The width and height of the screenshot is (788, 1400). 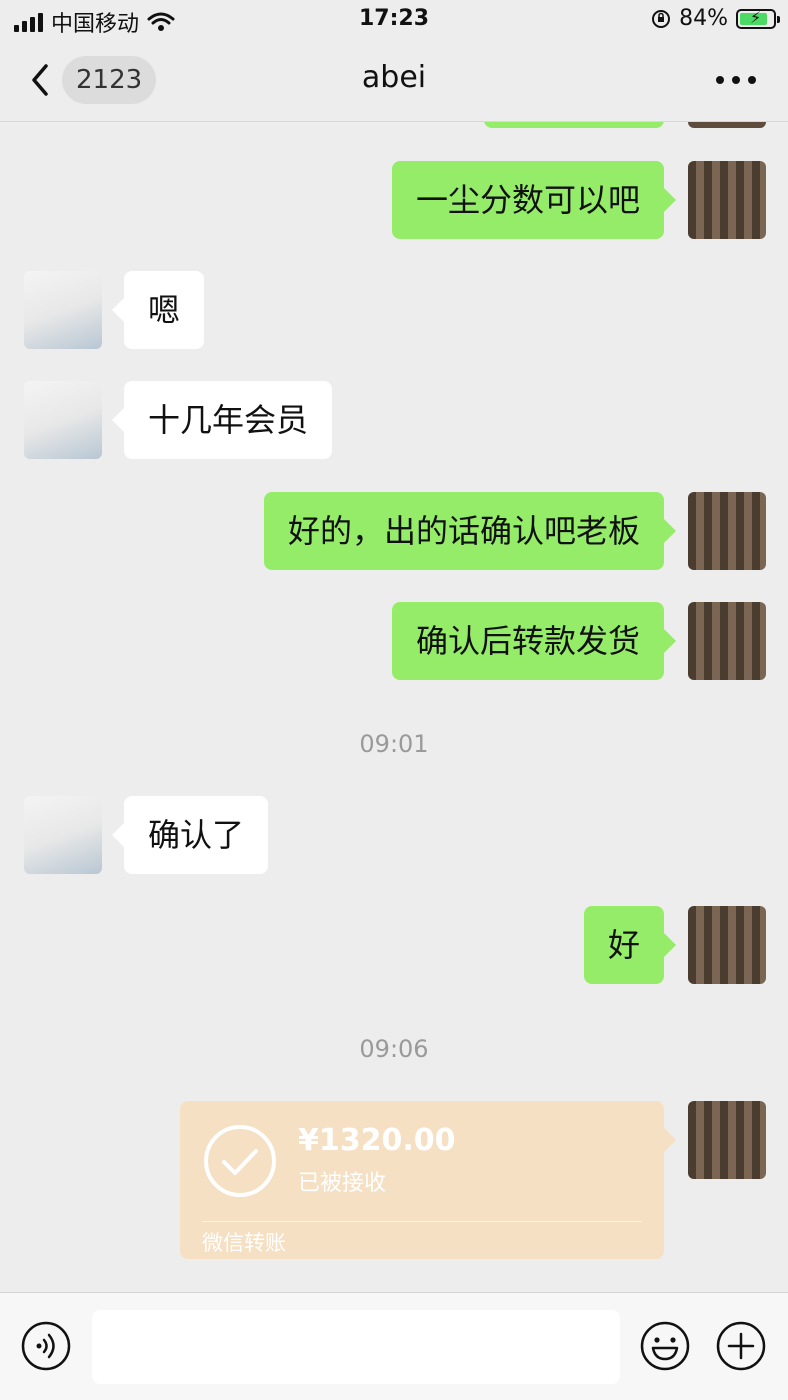 What do you see at coordinates (394, 420) in the screenshot?
I see `message-row-incoming: 十几年会员` at bounding box center [394, 420].